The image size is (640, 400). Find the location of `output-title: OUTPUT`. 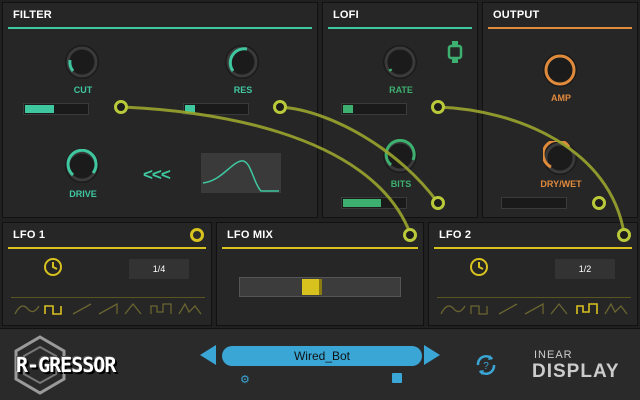

output-title: OUTPUT is located at coordinates (516, 15).